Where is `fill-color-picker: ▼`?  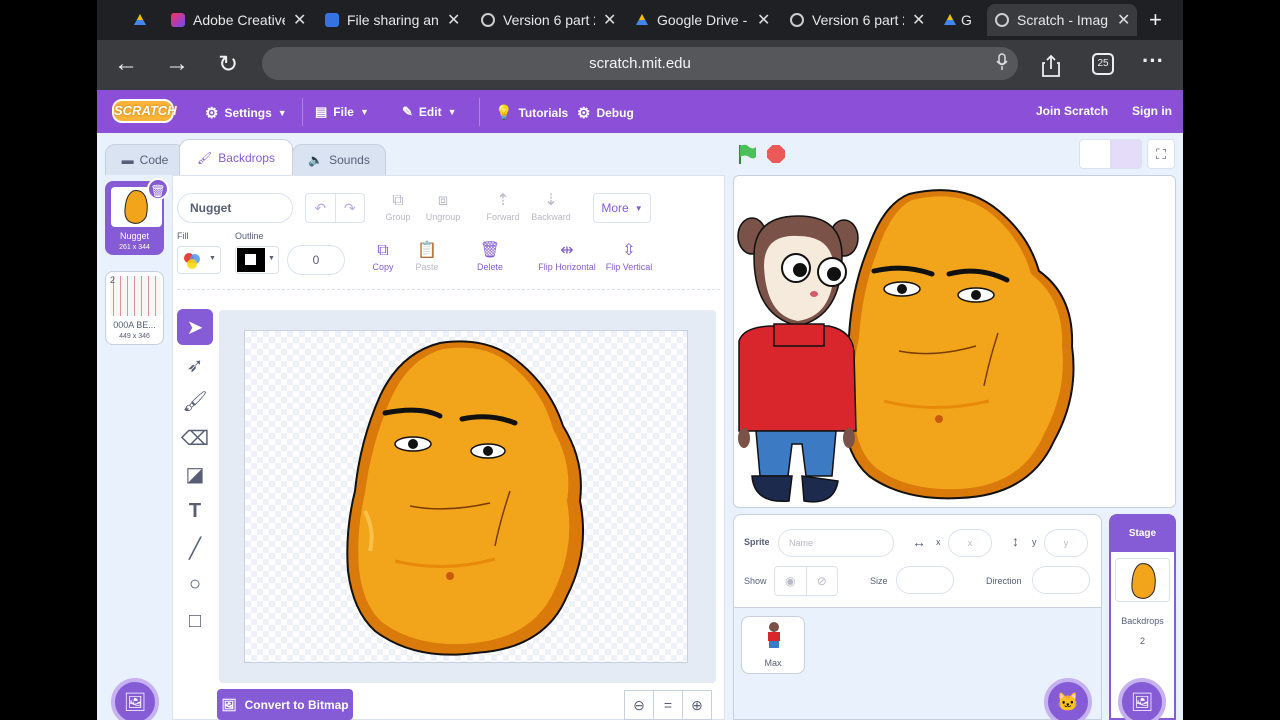
fill-color-picker: ▼ is located at coordinates (199, 260).